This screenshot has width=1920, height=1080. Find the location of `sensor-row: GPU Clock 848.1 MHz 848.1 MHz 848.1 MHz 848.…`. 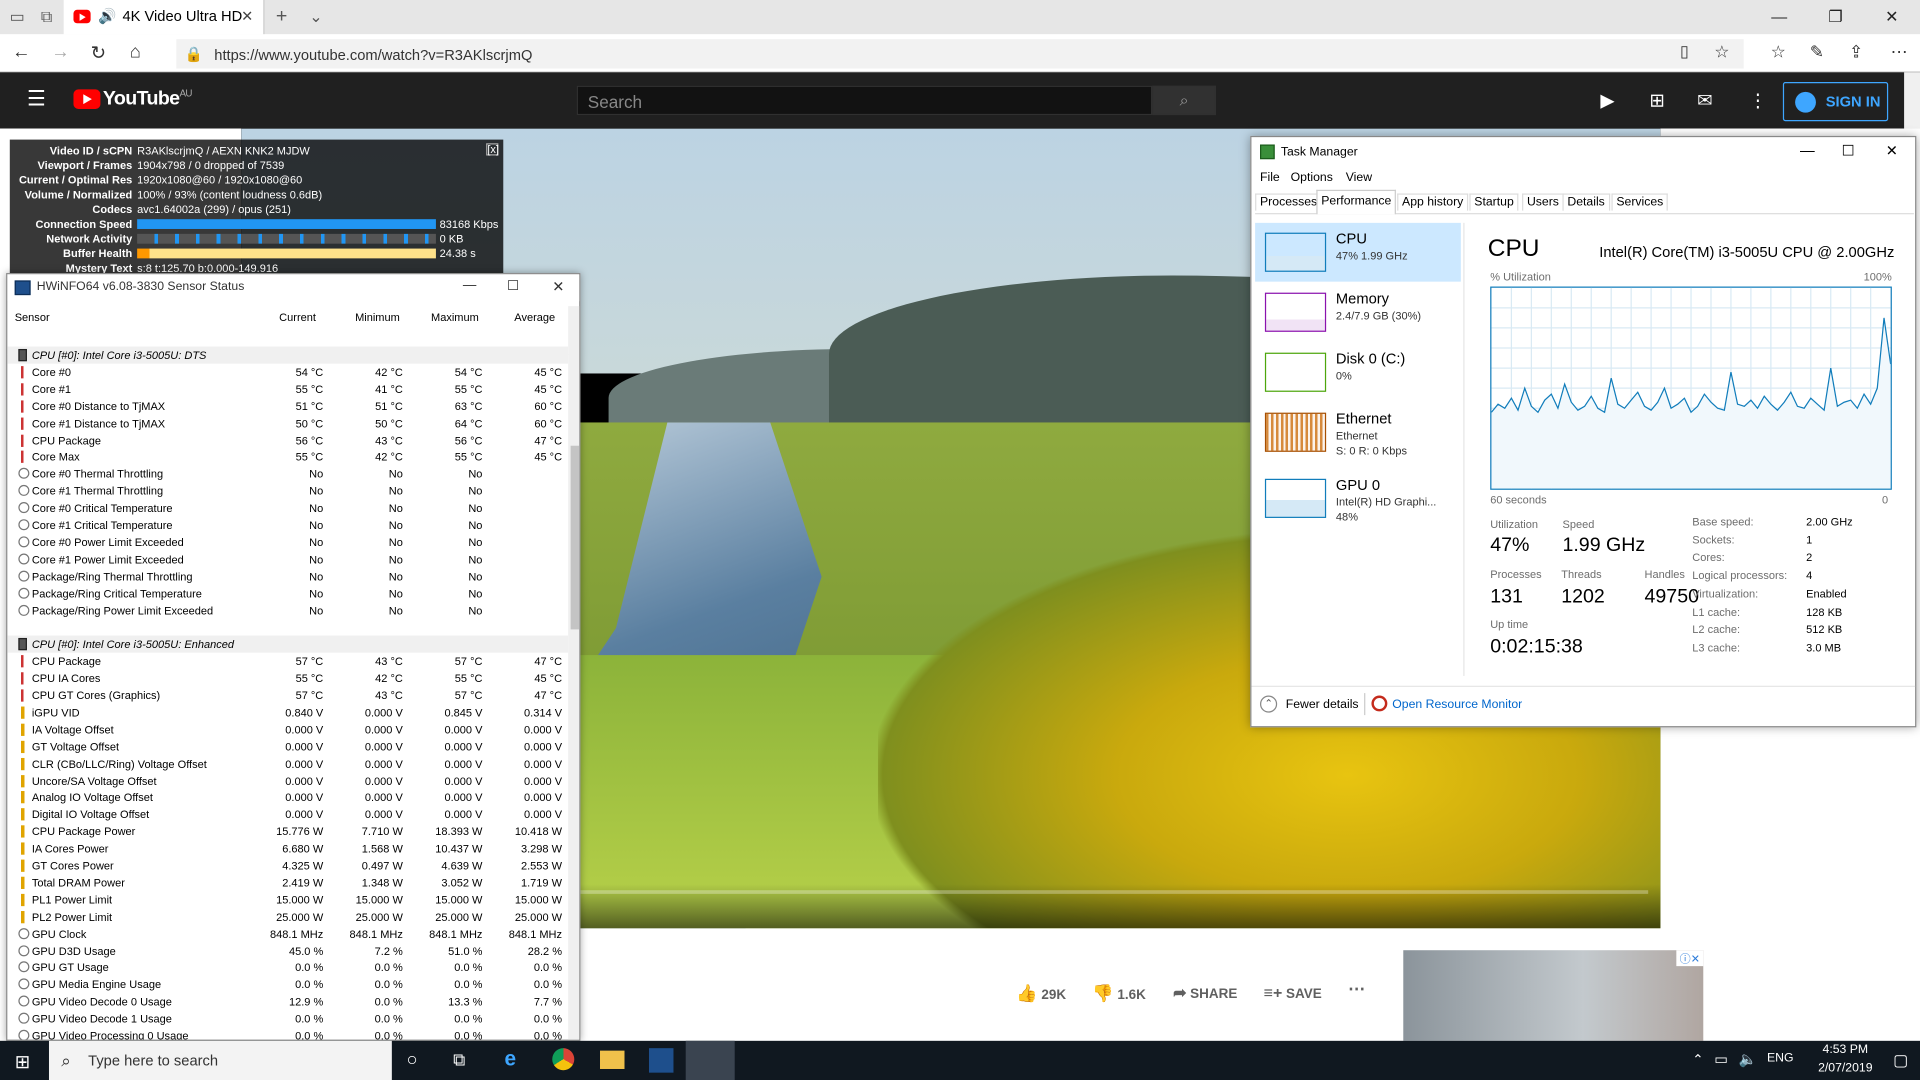

sensor-row: GPU Clock 848.1 MHz 848.1 MHz 848.1 MHz 848.… is located at coordinates (287, 933).